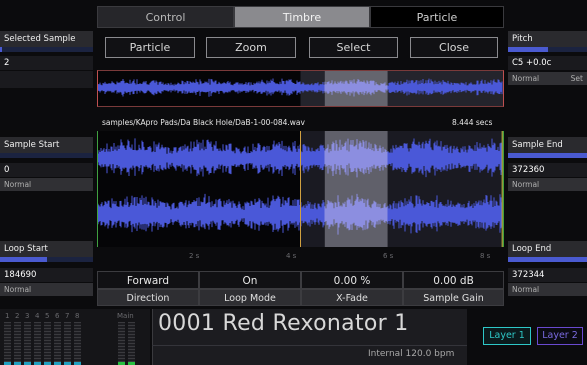 This screenshot has height=365, width=587. What do you see at coordinates (46, 63) in the screenshot?
I see `selected-sample-value: 2` at bounding box center [46, 63].